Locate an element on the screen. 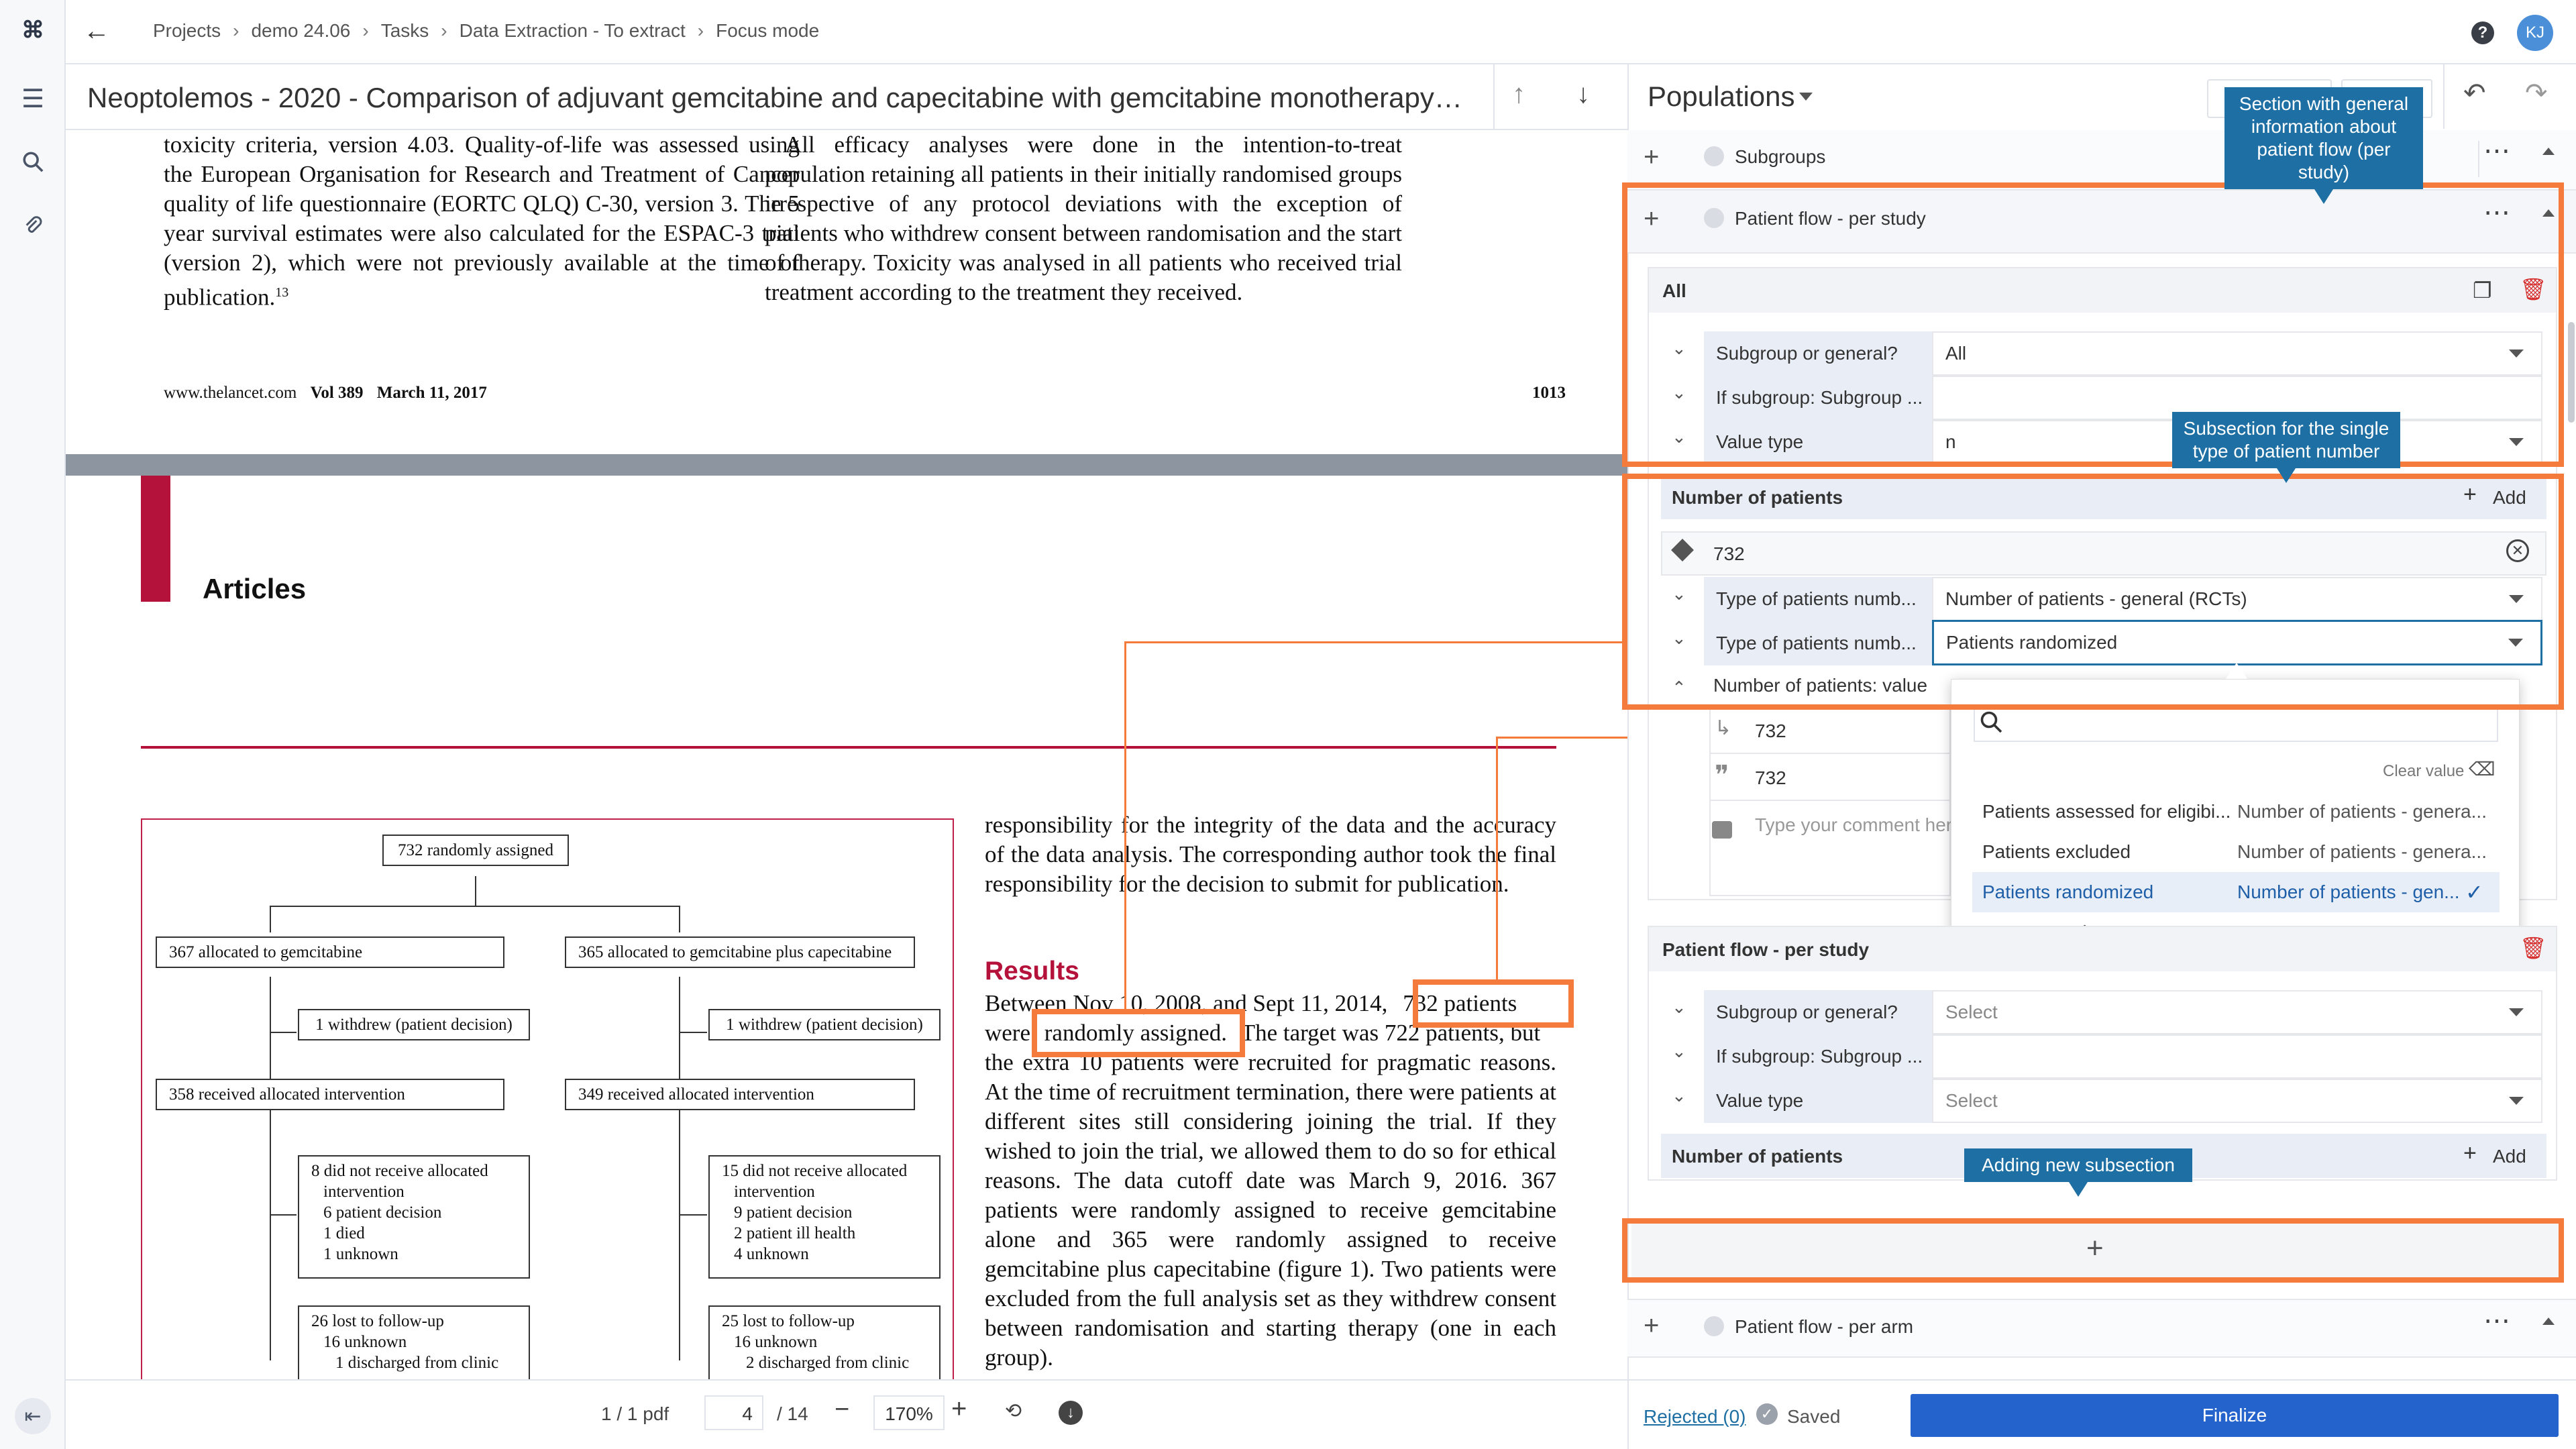 The width and height of the screenshot is (2576, 1449). delete-icon: 🗑 is located at coordinates (2533, 948).